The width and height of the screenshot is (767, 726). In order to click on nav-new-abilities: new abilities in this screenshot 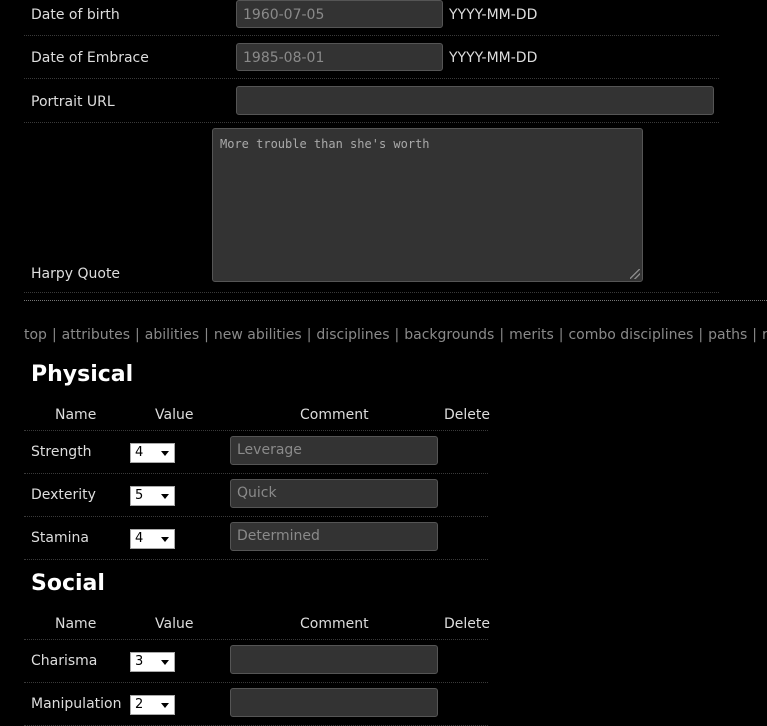, I will do `click(258, 335)`.